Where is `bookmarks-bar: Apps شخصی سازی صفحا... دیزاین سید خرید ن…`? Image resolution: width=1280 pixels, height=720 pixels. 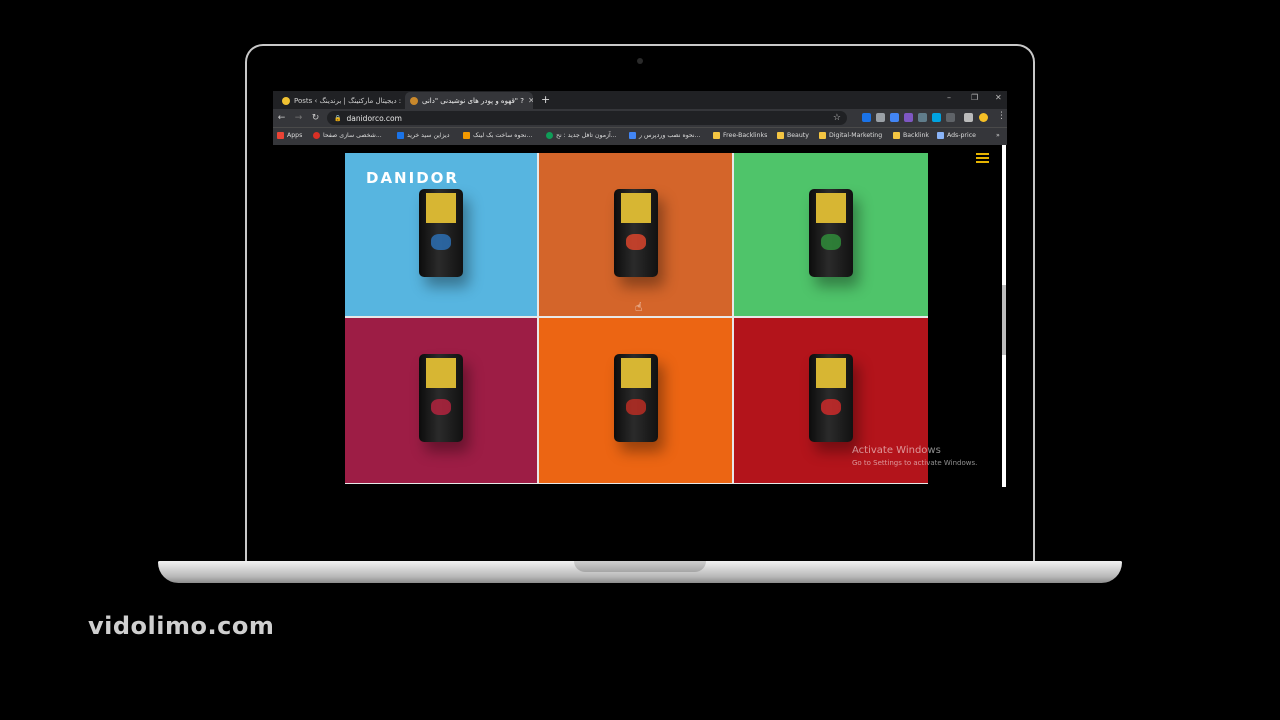
bookmarks-bar: Apps شخصی سازی صفحا... دیزاین سید خرید ن… is located at coordinates (640, 136).